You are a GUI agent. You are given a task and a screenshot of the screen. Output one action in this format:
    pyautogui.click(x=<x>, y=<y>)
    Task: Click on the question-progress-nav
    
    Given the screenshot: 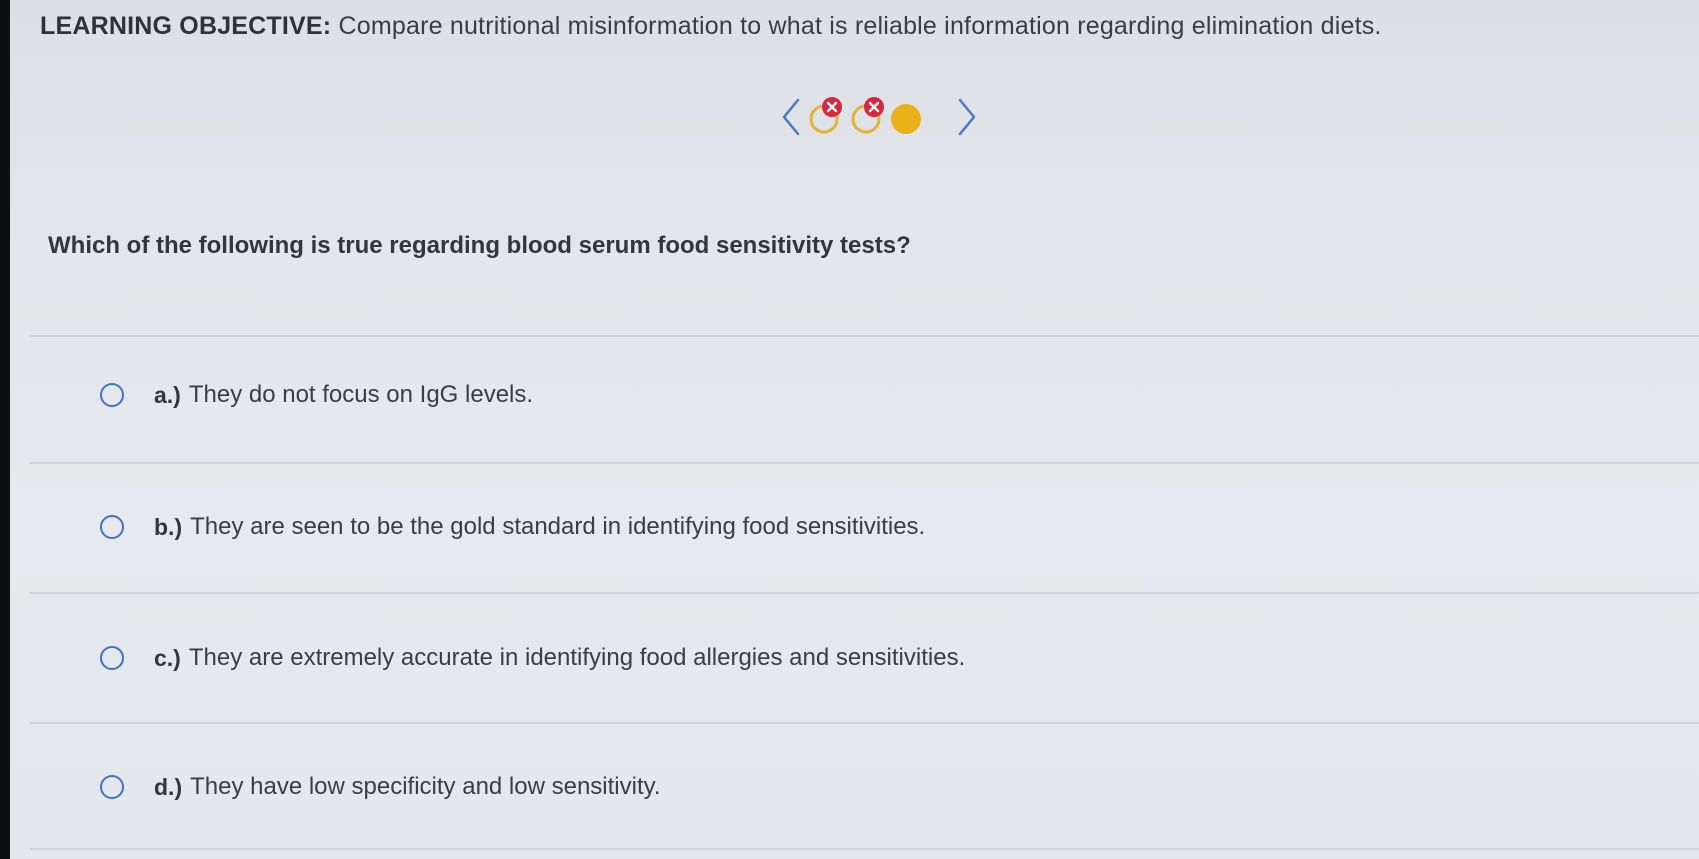 What is the action you would take?
    pyautogui.click(x=880, y=117)
    